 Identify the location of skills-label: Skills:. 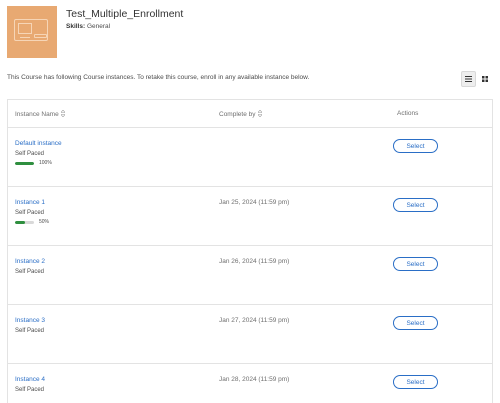
(76, 26).